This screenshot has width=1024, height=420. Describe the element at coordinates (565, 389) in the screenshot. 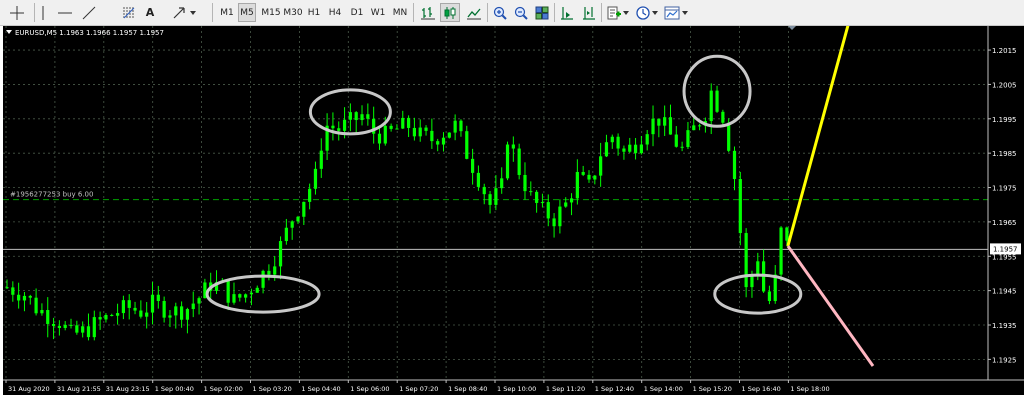

I see `x-tick-label: 1 Sep 11:20` at that location.